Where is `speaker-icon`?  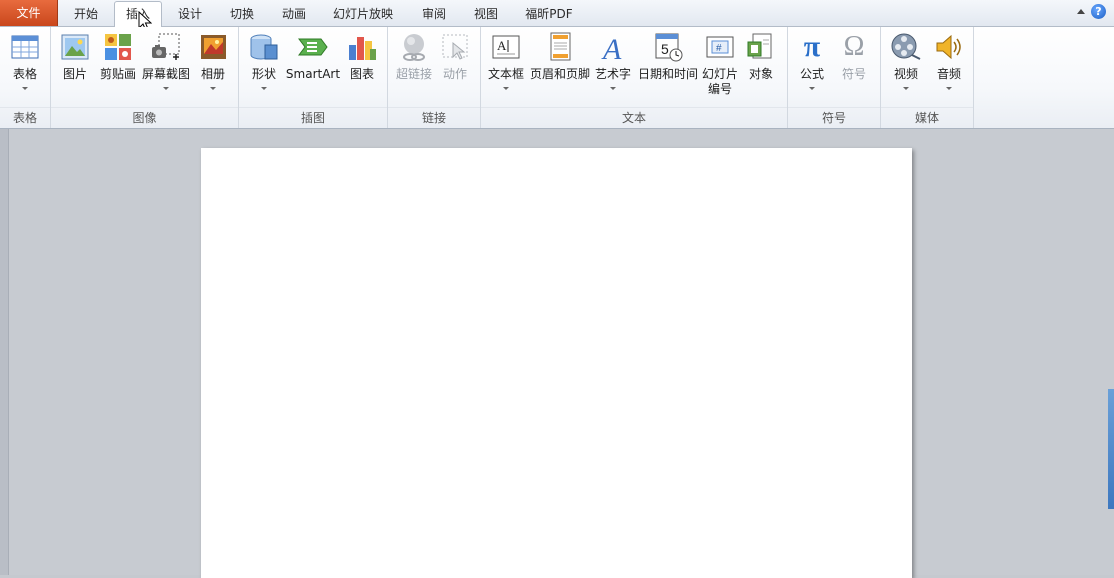 speaker-icon is located at coordinates (949, 47).